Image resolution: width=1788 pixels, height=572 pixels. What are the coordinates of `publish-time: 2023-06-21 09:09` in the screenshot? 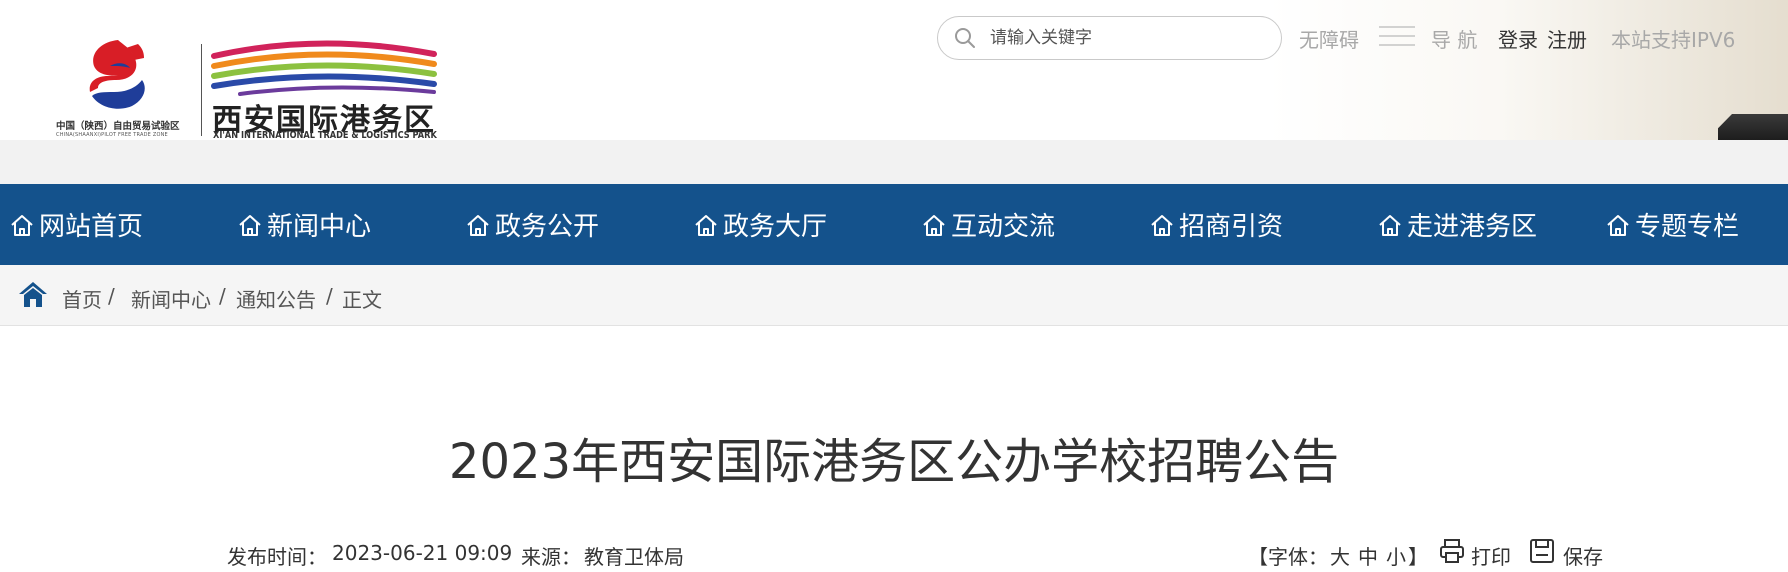 It's located at (422, 553).